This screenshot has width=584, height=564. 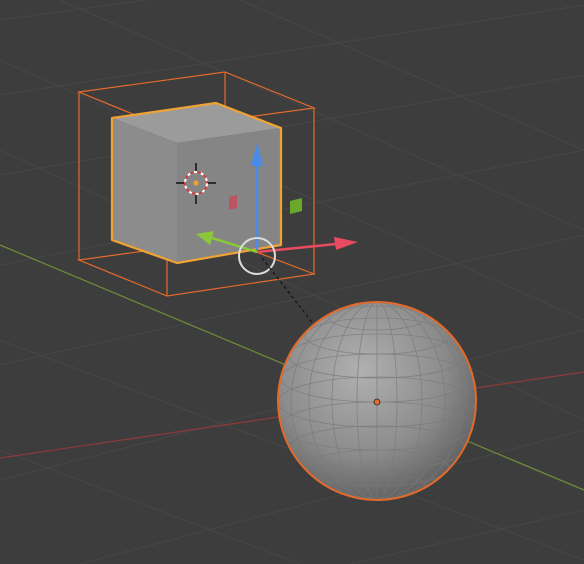 I want to click on sphere-object, so click(x=377, y=401).